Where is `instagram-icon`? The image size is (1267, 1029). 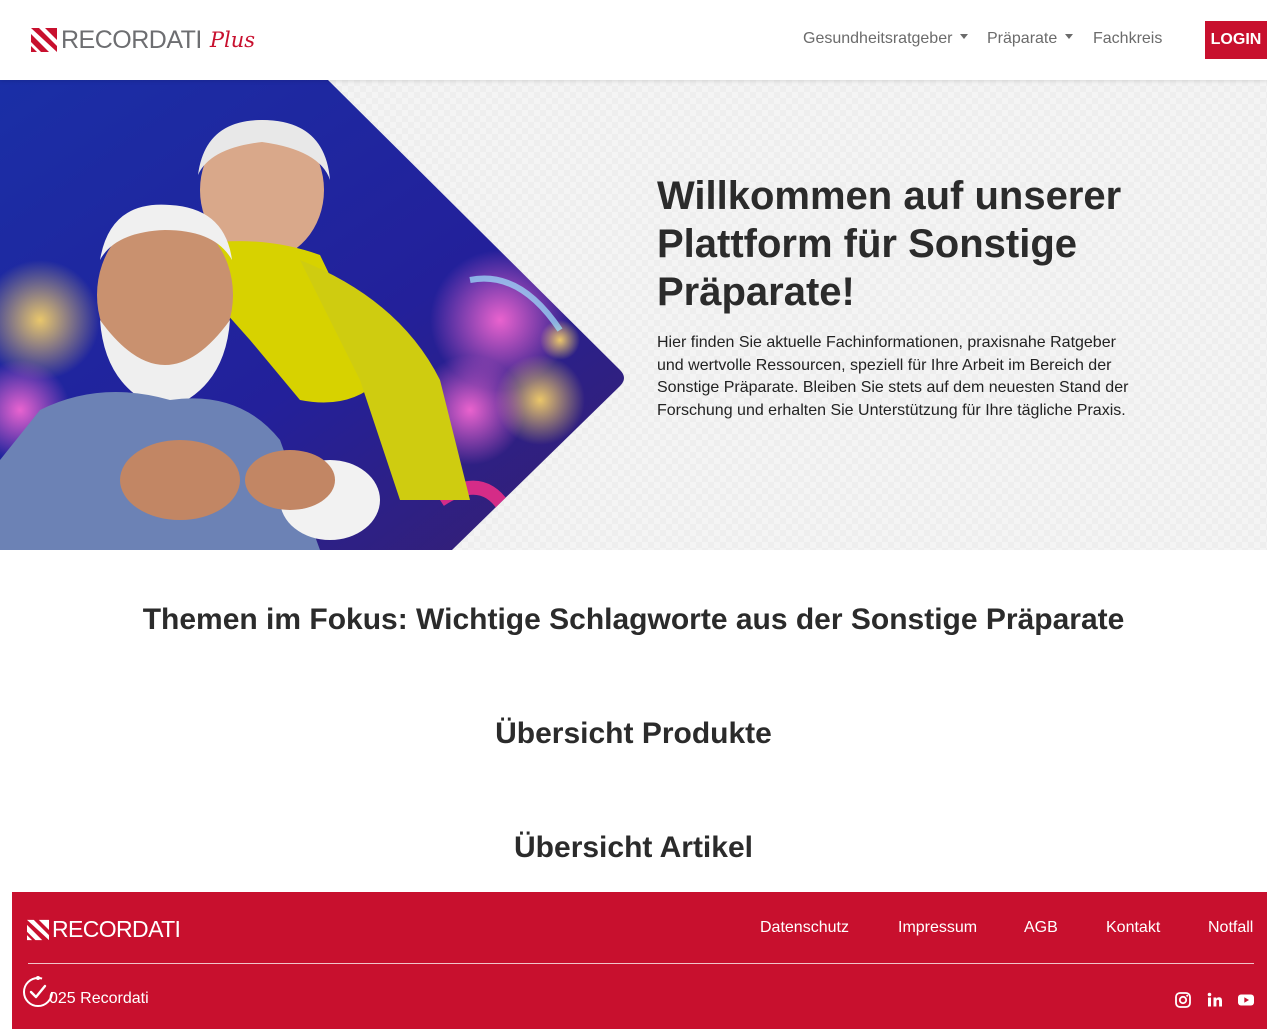 instagram-icon is located at coordinates (1183, 1000).